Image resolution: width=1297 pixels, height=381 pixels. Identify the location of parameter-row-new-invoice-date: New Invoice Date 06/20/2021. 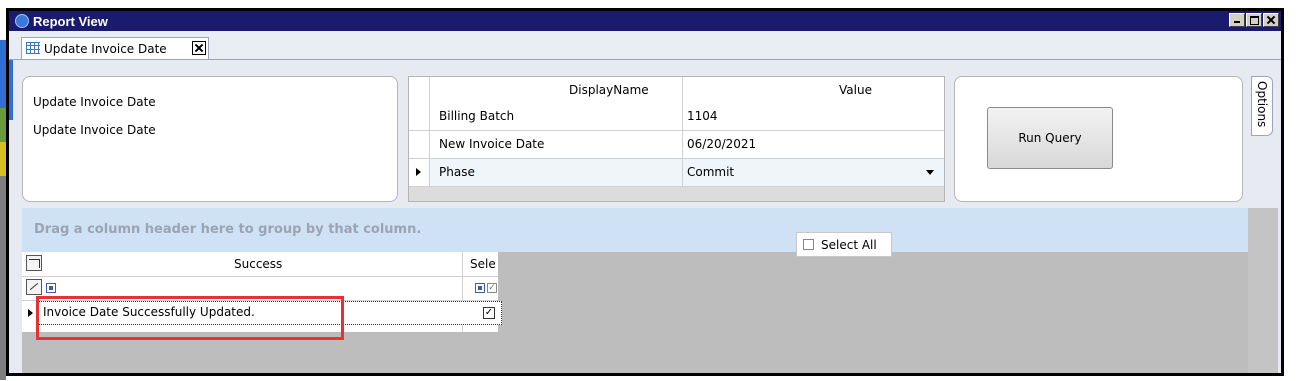
(676, 145).